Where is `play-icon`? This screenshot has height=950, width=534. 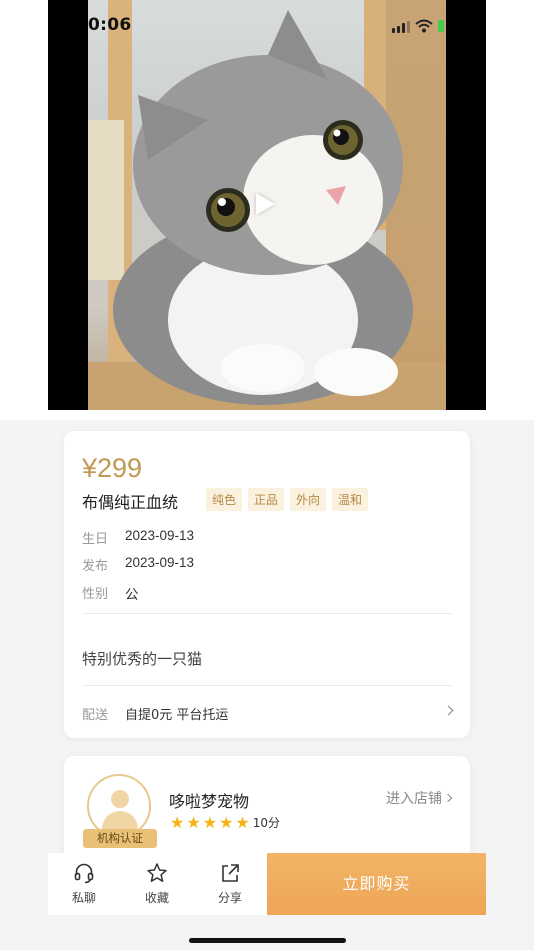
play-icon is located at coordinates (265, 204).